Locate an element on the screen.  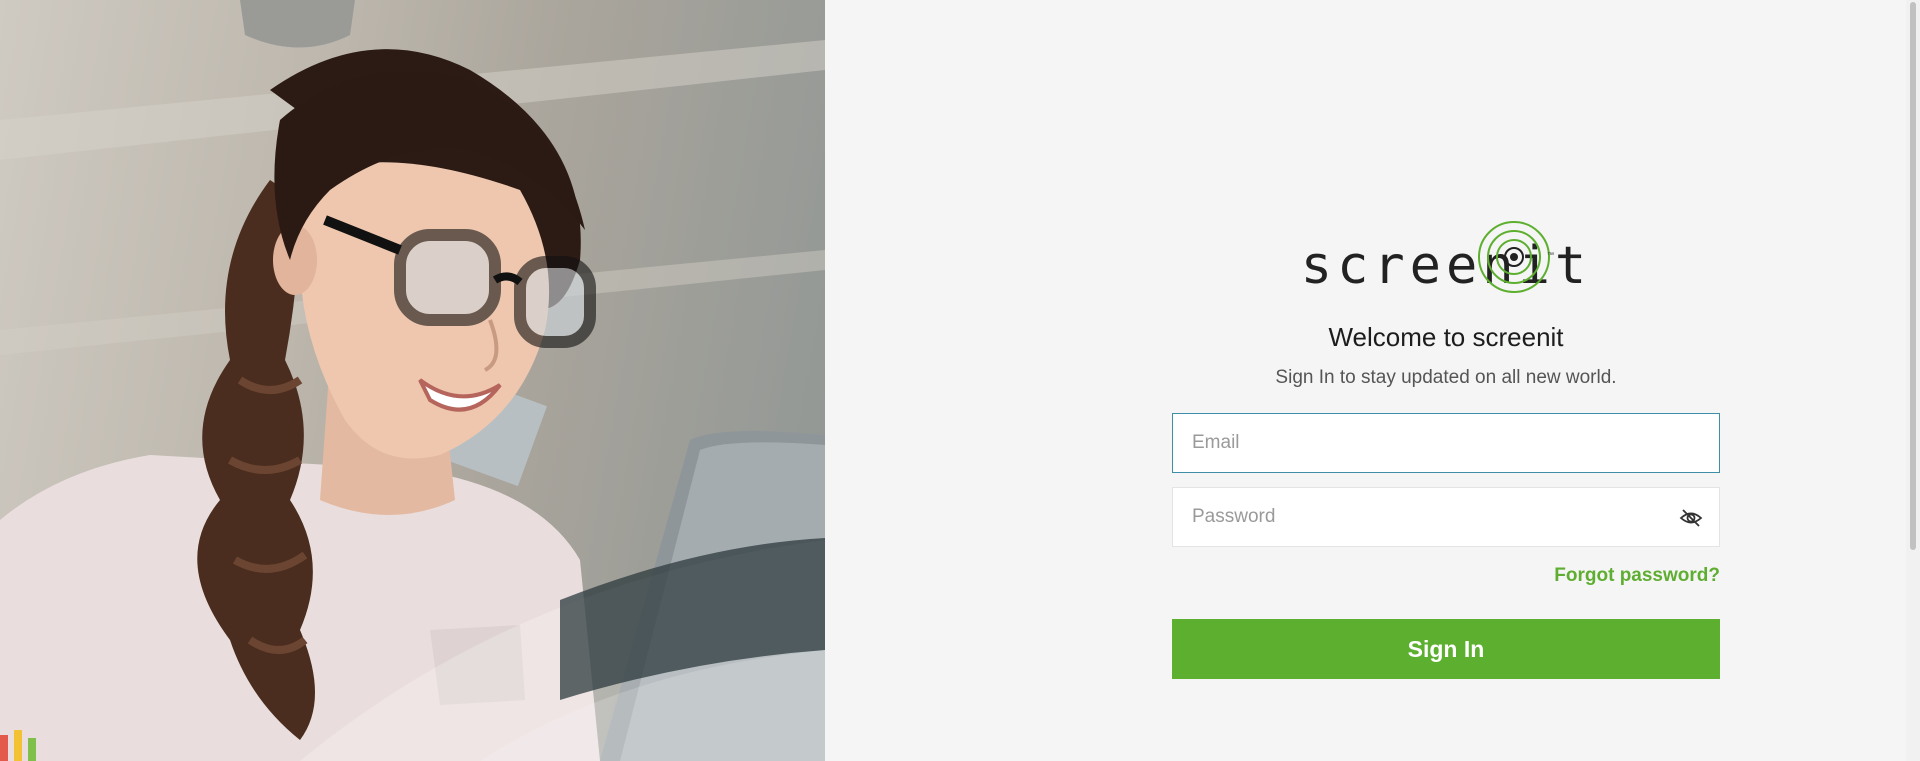
eye-slash-icon is located at coordinates (1691, 518).